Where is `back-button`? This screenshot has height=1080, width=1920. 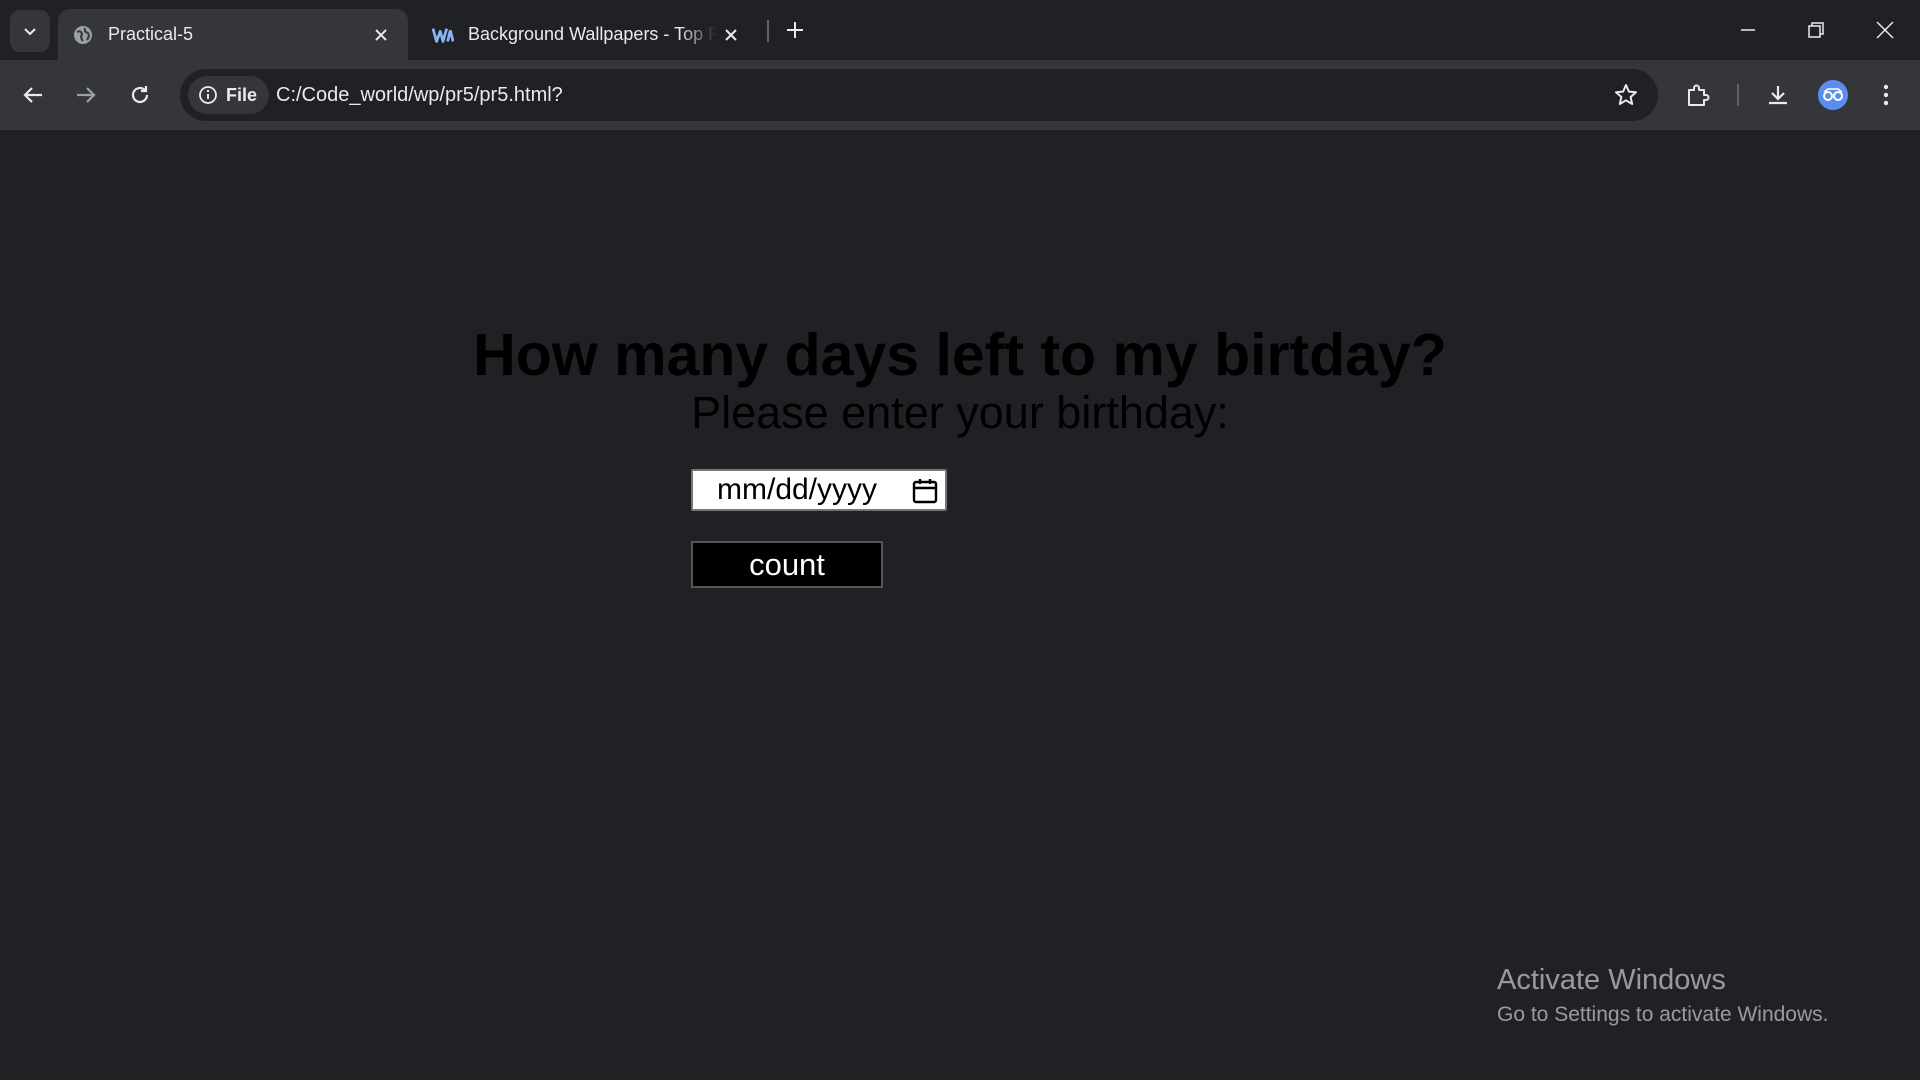
back-button is located at coordinates (33, 95).